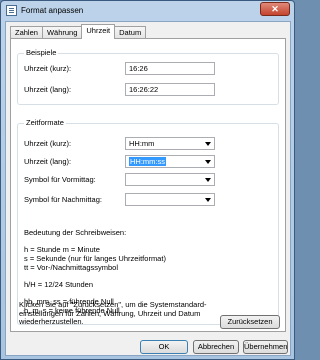 The width and height of the screenshot is (320, 360). Describe the element at coordinates (51, 321) in the screenshot. I see `reset-text: wiederherzustellen.` at that location.